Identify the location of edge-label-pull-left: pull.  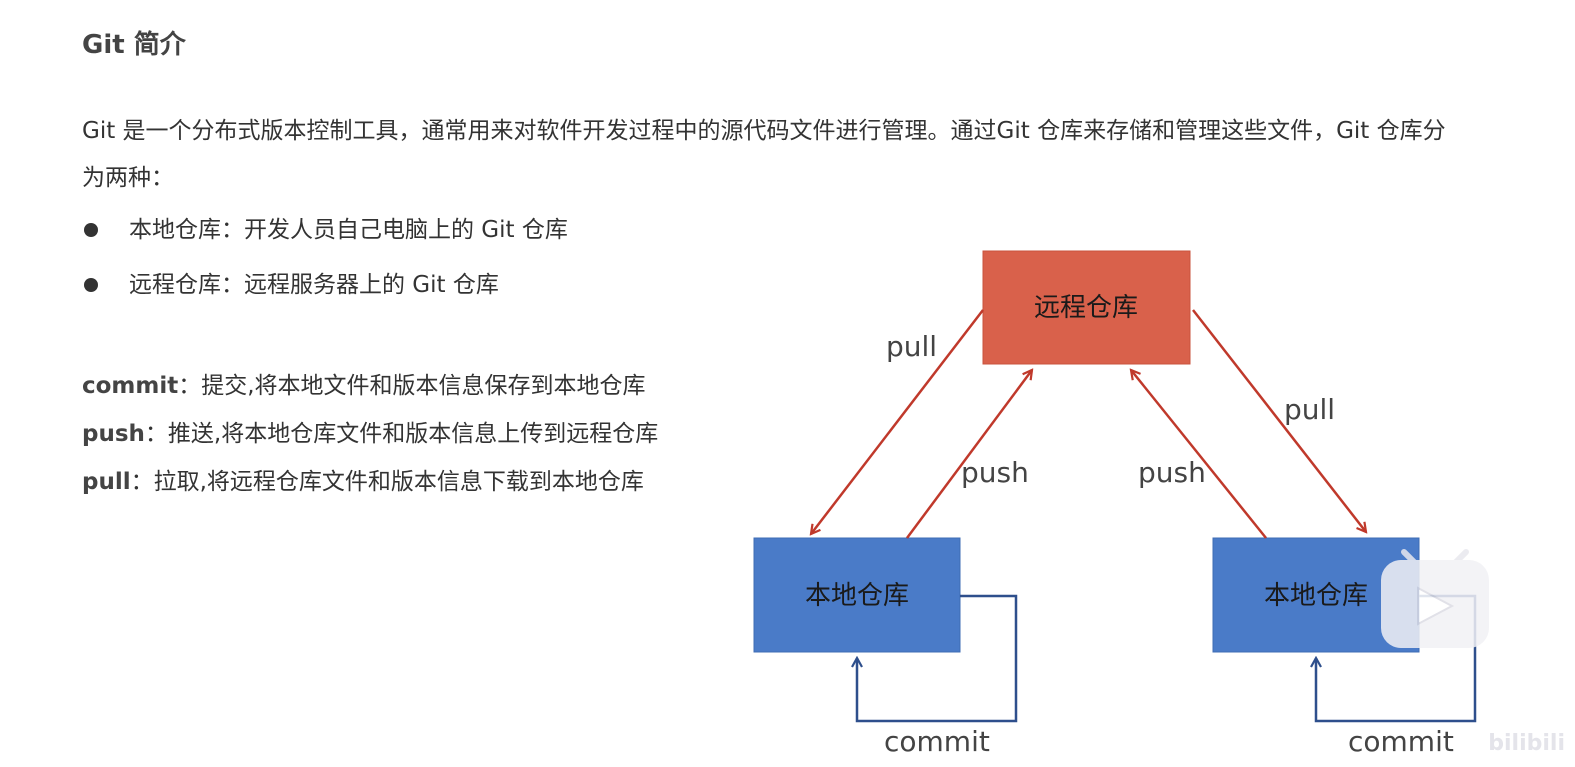
(911, 346).